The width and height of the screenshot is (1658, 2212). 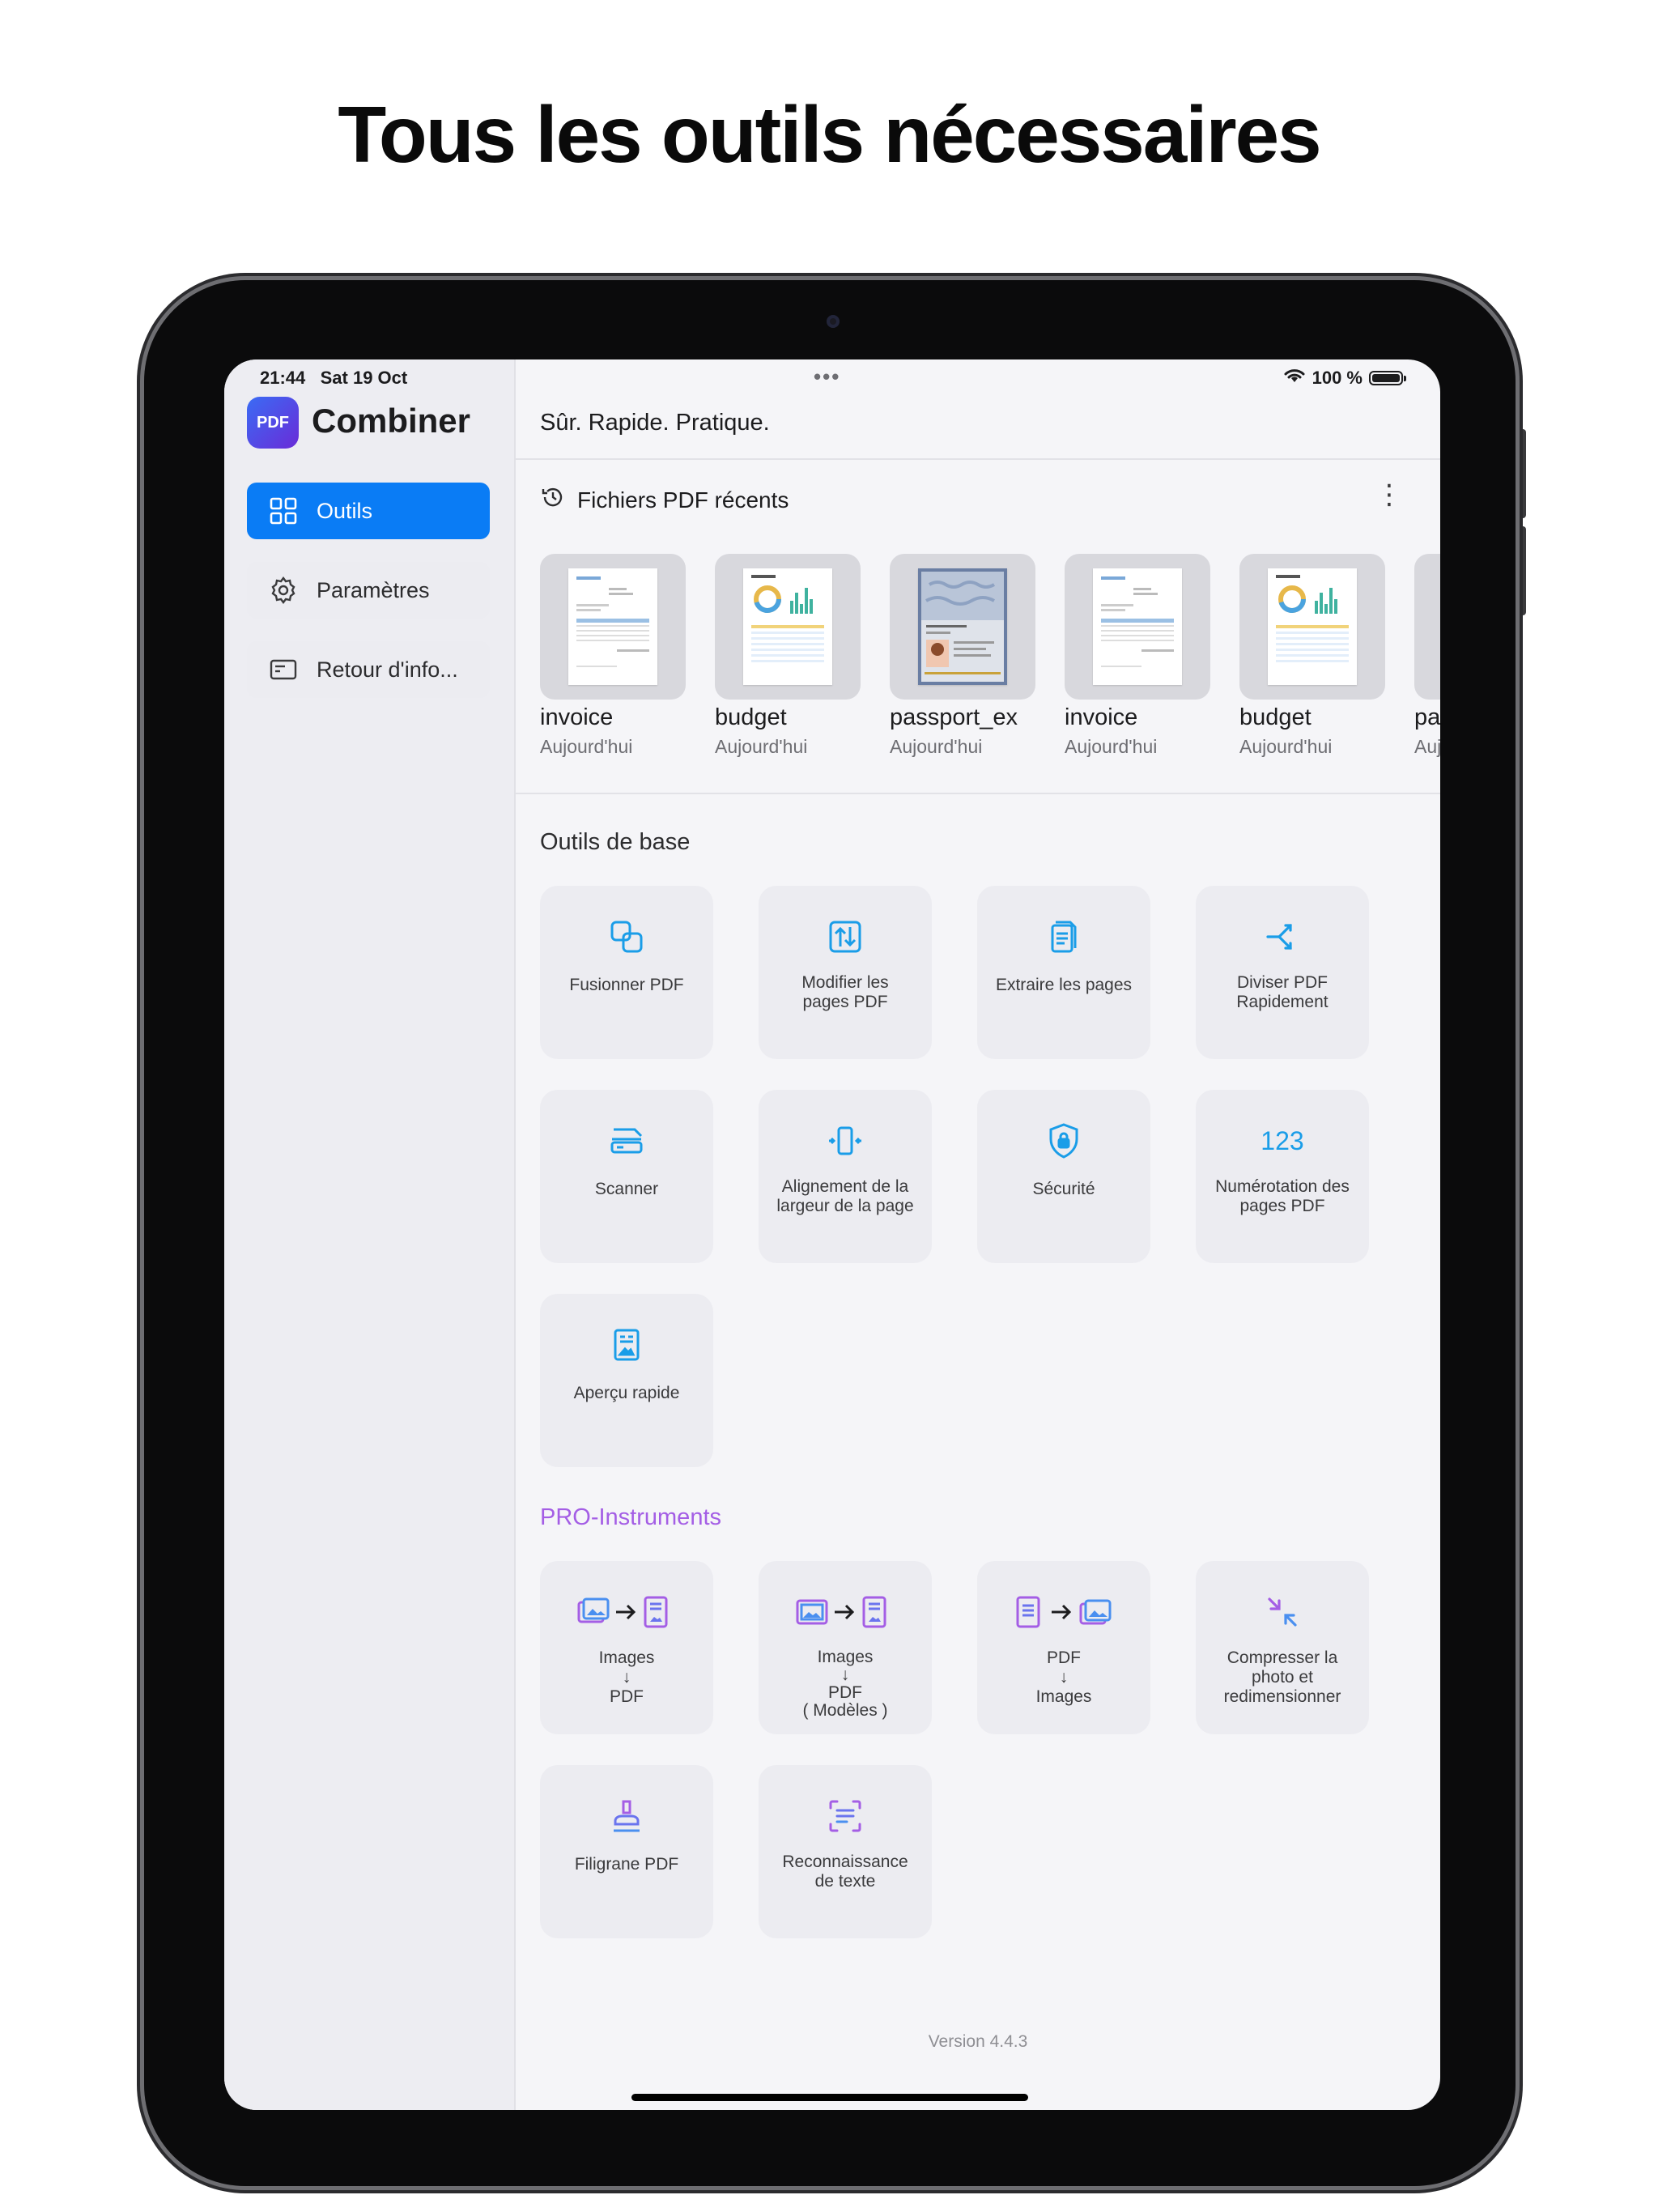 What do you see at coordinates (1063, 1177) in the screenshot?
I see `tool-security: Sécurité` at bounding box center [1063, 1177].